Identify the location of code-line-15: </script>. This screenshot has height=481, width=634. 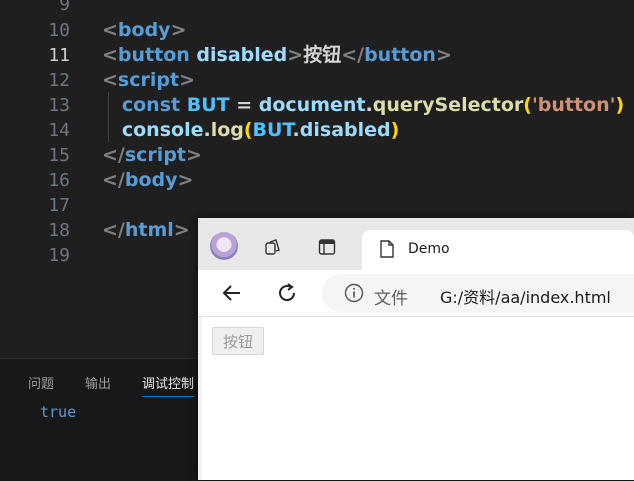
(152, 155).